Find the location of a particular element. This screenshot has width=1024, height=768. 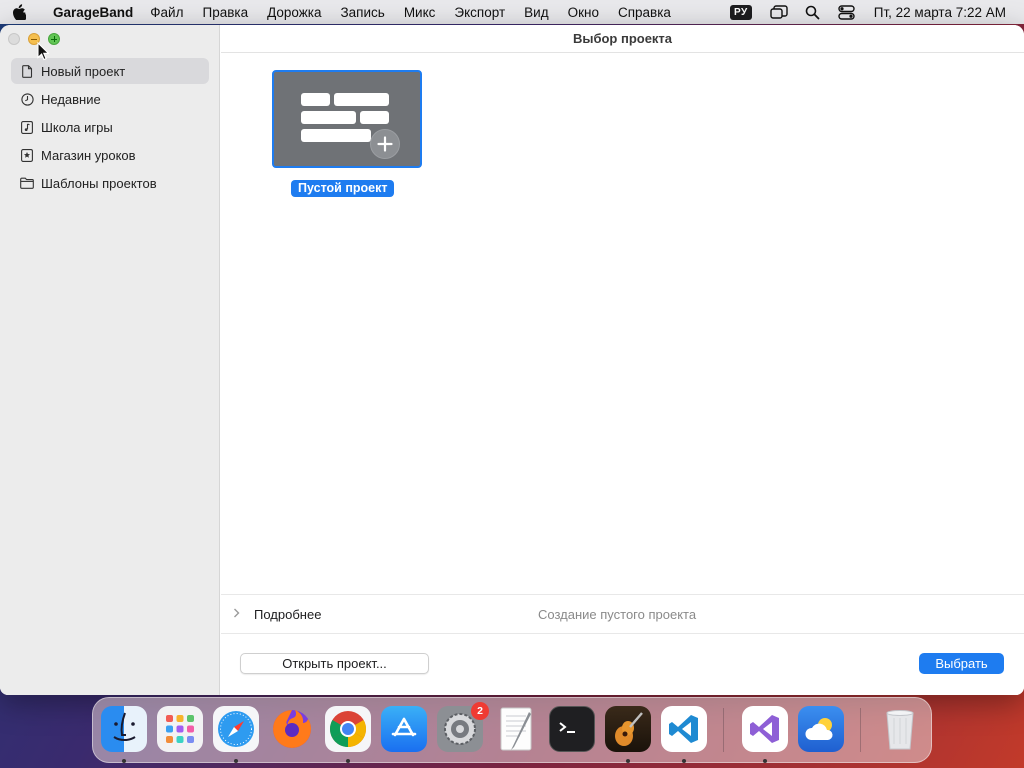

details-disclosure-bar: Подробнее Создание пустого проекта is located at coordinates (622, 614).